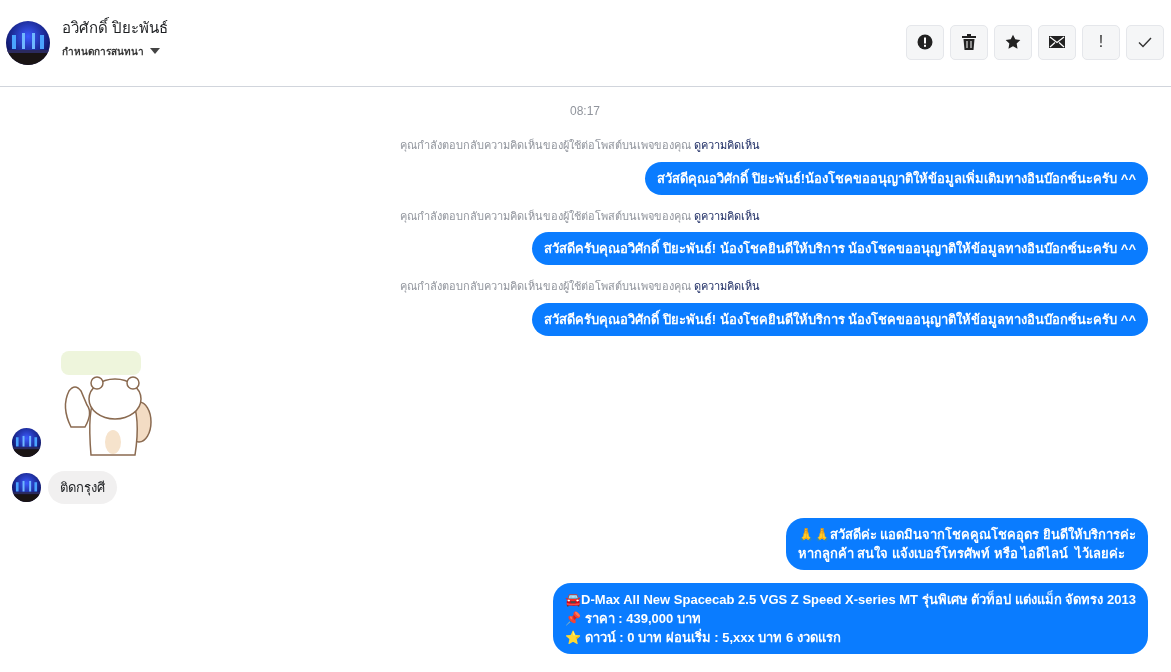 This screenshot has height=672, width=1171. Describe the element at coordinates (82, 487) in the screenshot. I see `message-bubble: ติดกรุงศี` at that location.